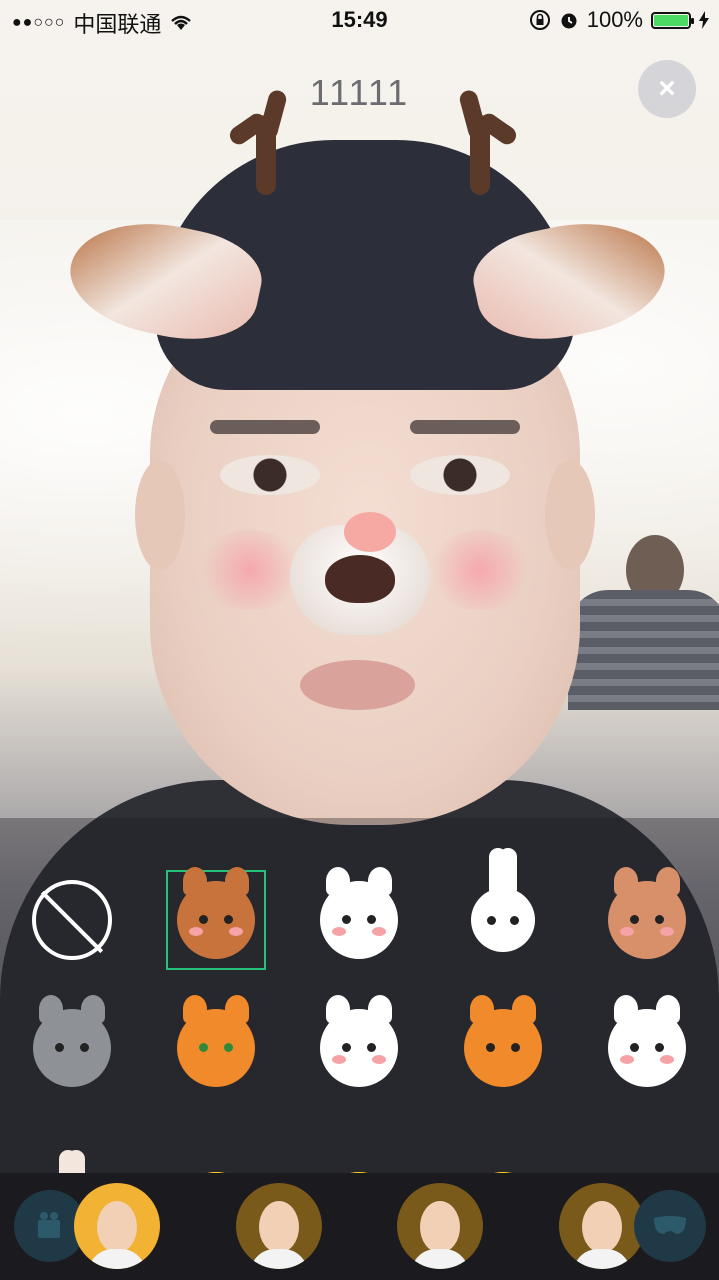  Describe the element at coordinates (672, 20) in the screenshot. I see `battery-icon` at that location.